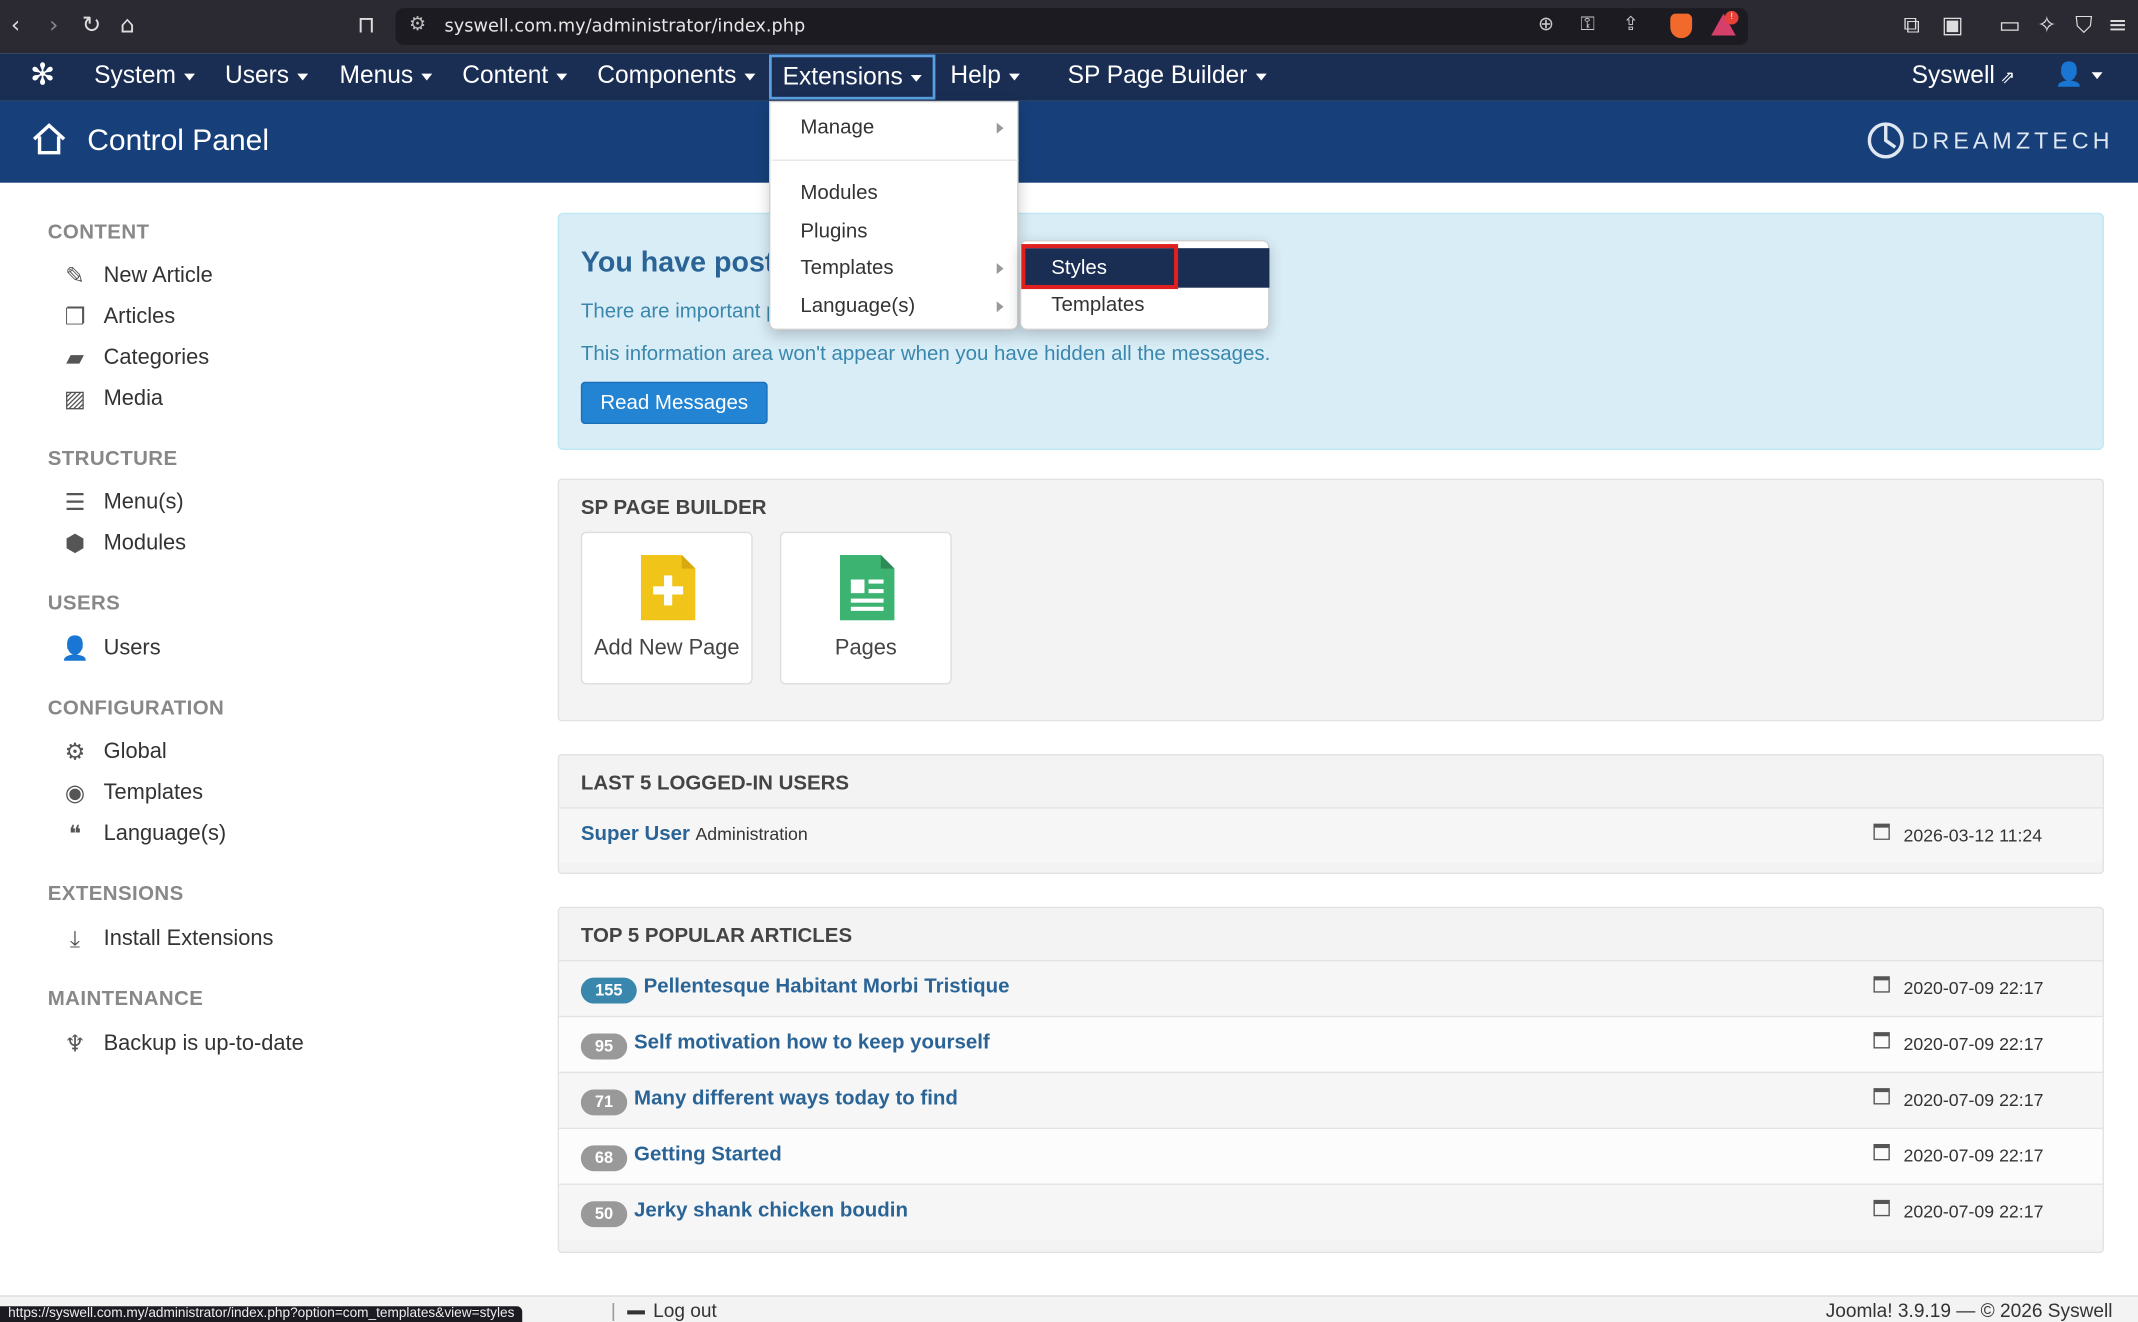 The height and width of the screenshot is (1322, 2138). What do you see at coordinates (666, 648) in the screenshot?
I see `tile-label: Add New Page` at bounding box center [666, 648].